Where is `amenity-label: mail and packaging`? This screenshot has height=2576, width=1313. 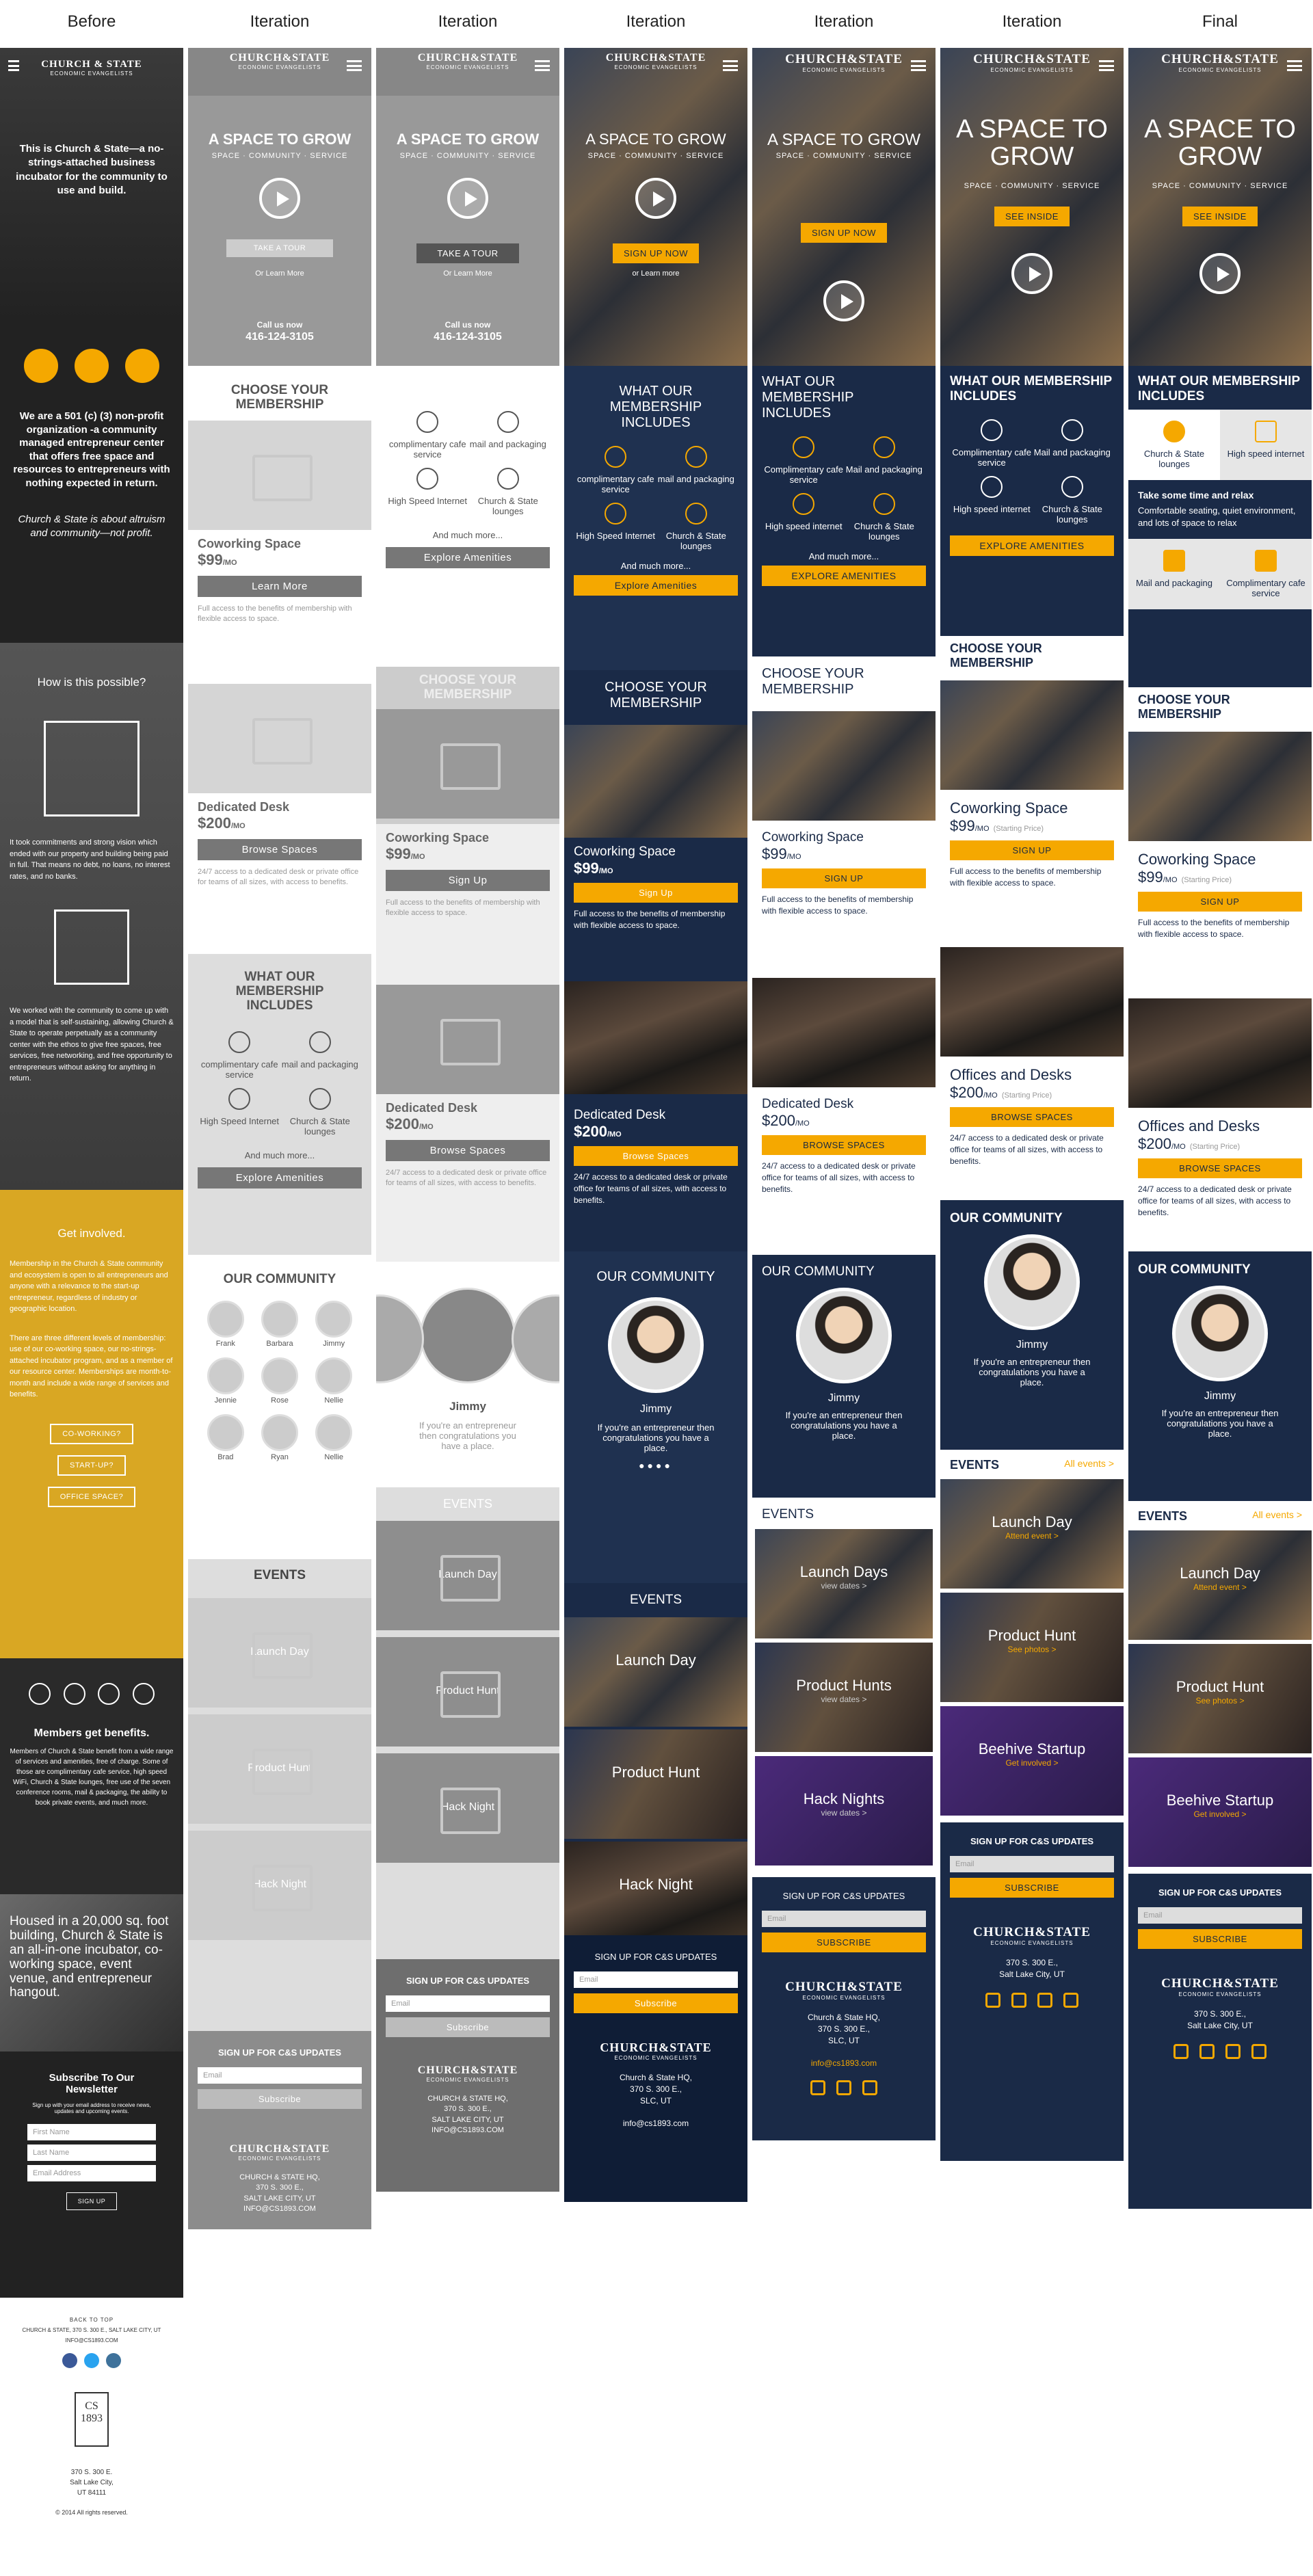
amenity-label: mail and packaging is located at coordinates (319, 1064).